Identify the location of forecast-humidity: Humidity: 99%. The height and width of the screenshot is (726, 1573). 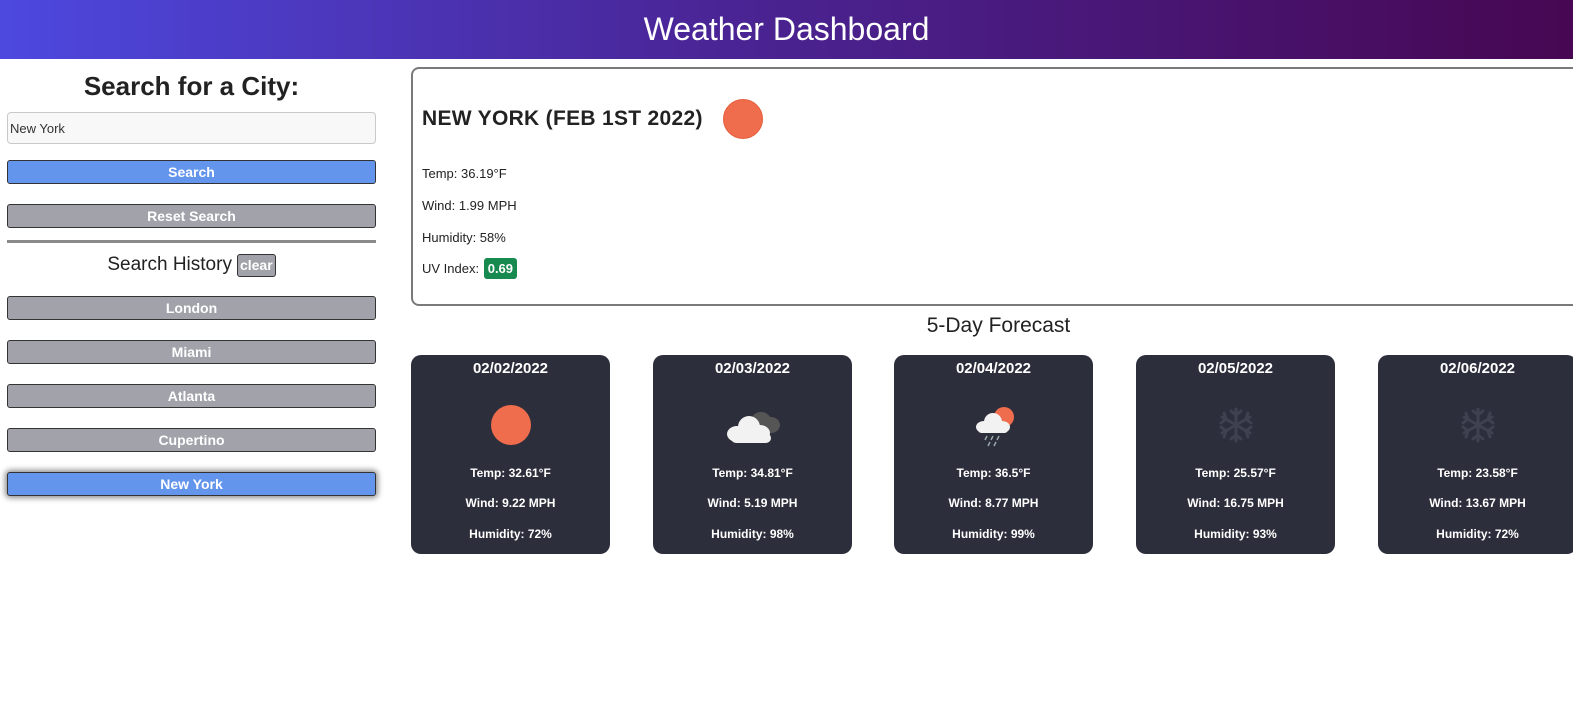
(993, 534).